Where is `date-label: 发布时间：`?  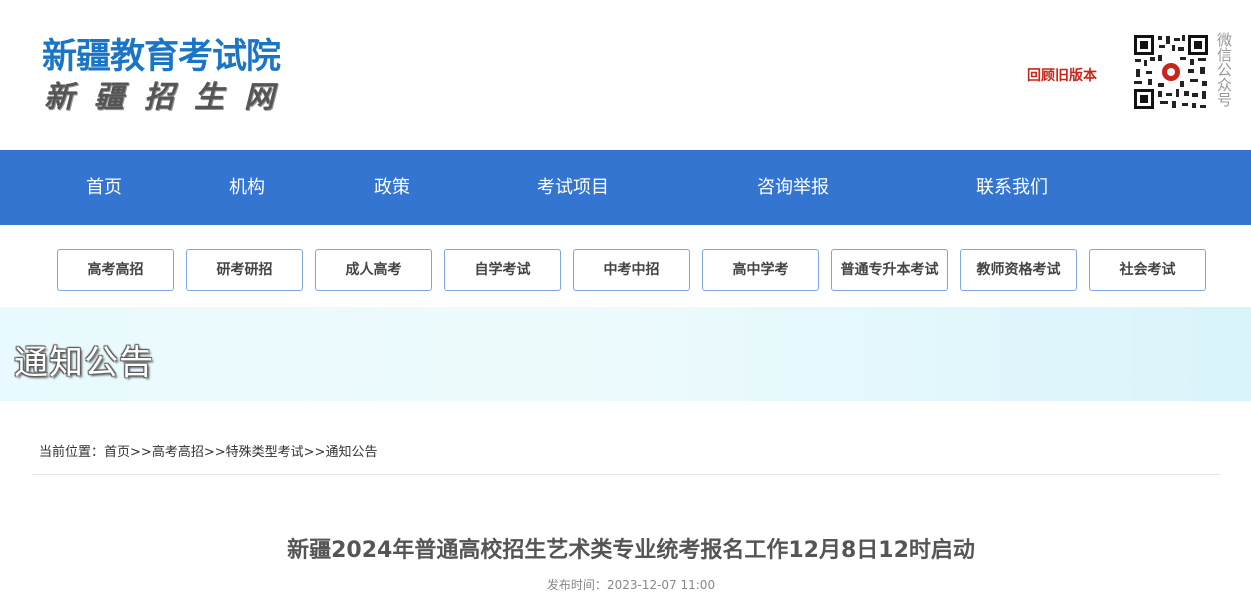 date-label: 发布时间： is located at coordinates (576, 585).